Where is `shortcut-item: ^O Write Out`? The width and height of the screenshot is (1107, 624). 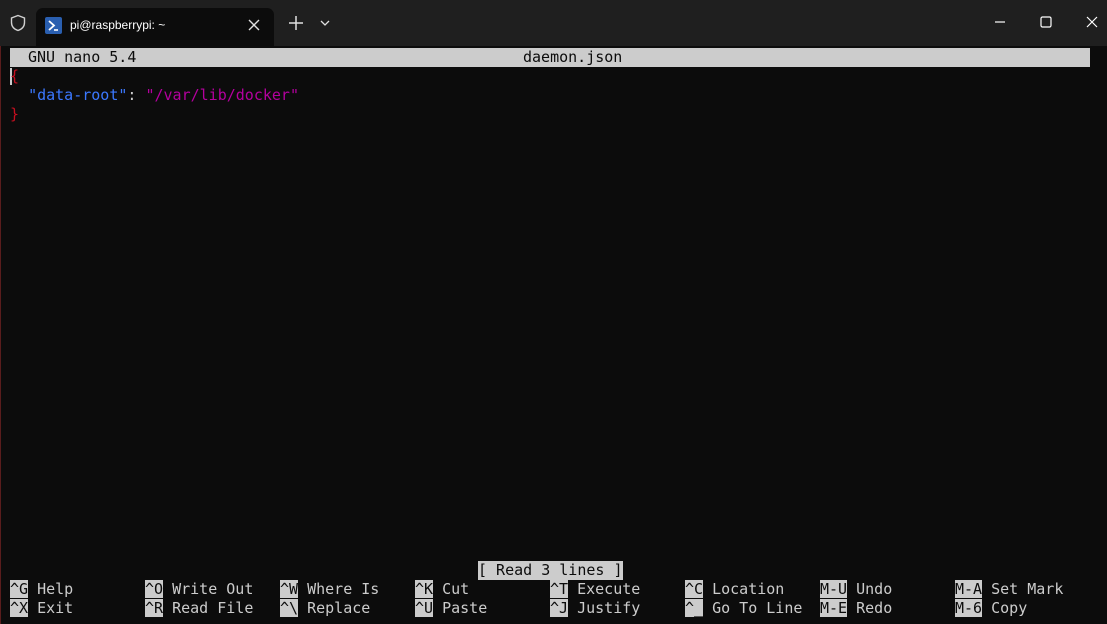 shortcut-item: ^O Write Out is located at coordinates (199, 589).